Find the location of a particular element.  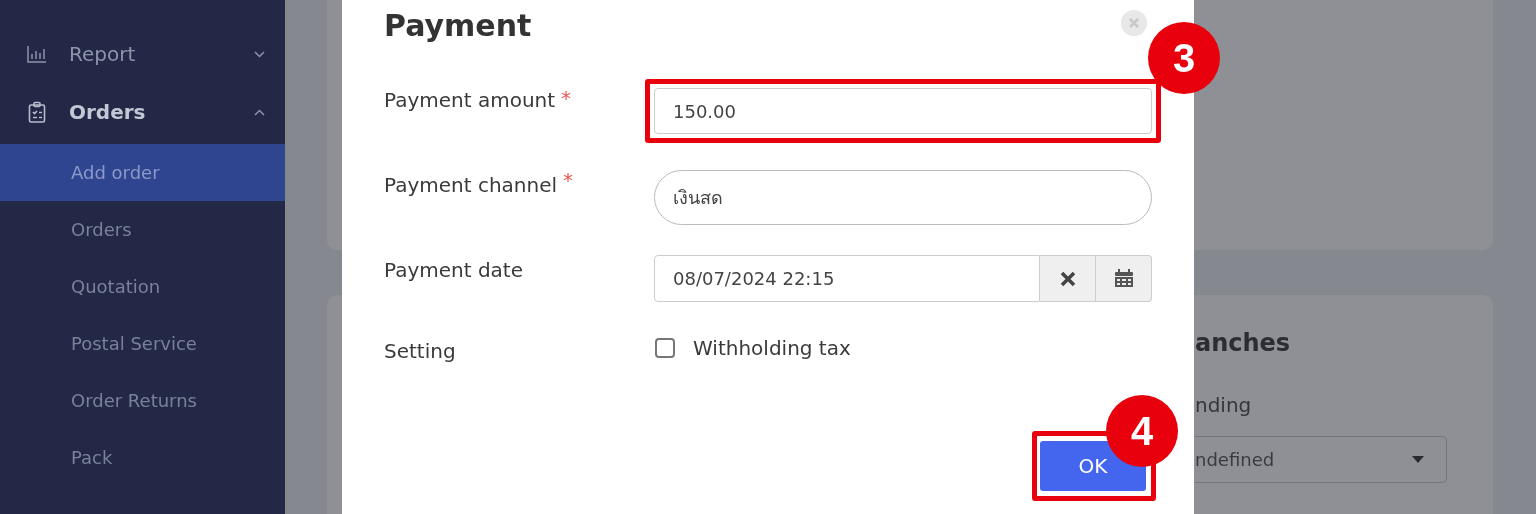

clipboard-icon is located at coordinates (37, 112).